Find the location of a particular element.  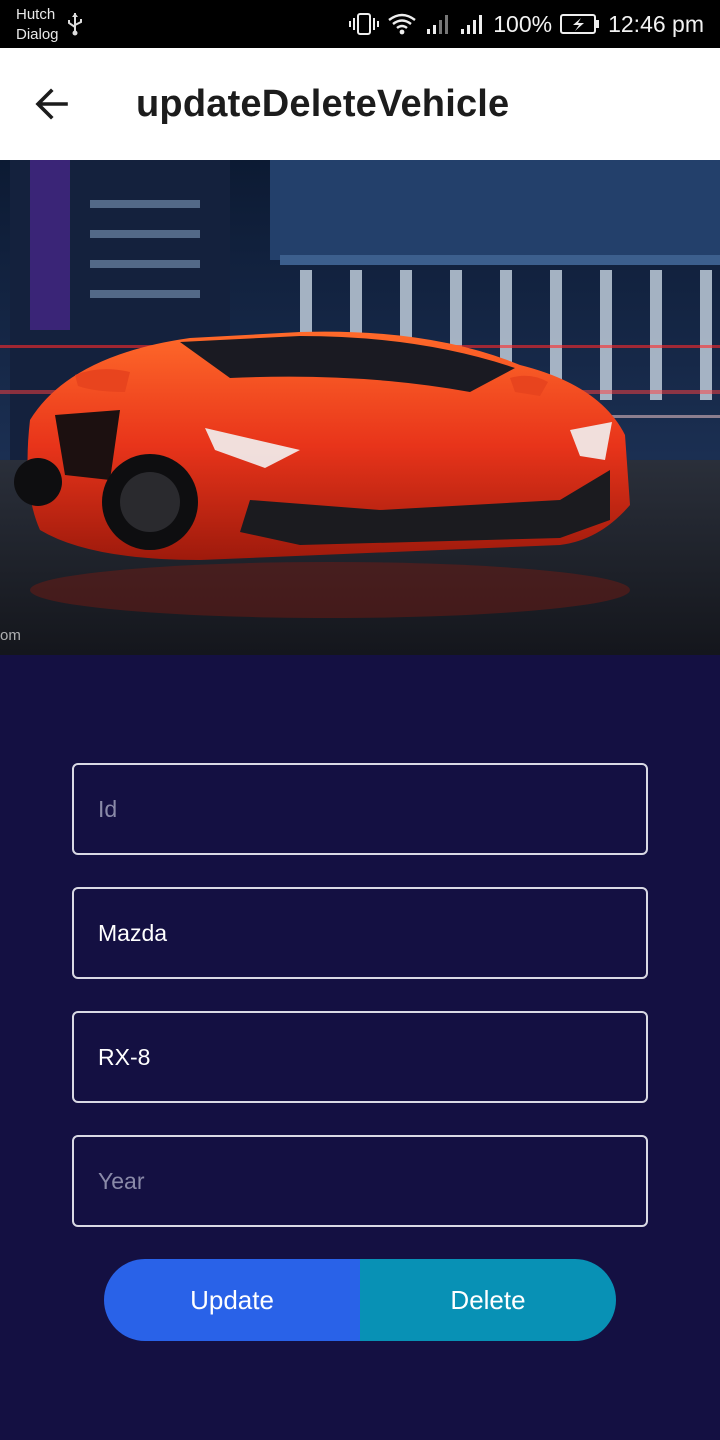

wifi-icon is located at coordinates (402, 24).